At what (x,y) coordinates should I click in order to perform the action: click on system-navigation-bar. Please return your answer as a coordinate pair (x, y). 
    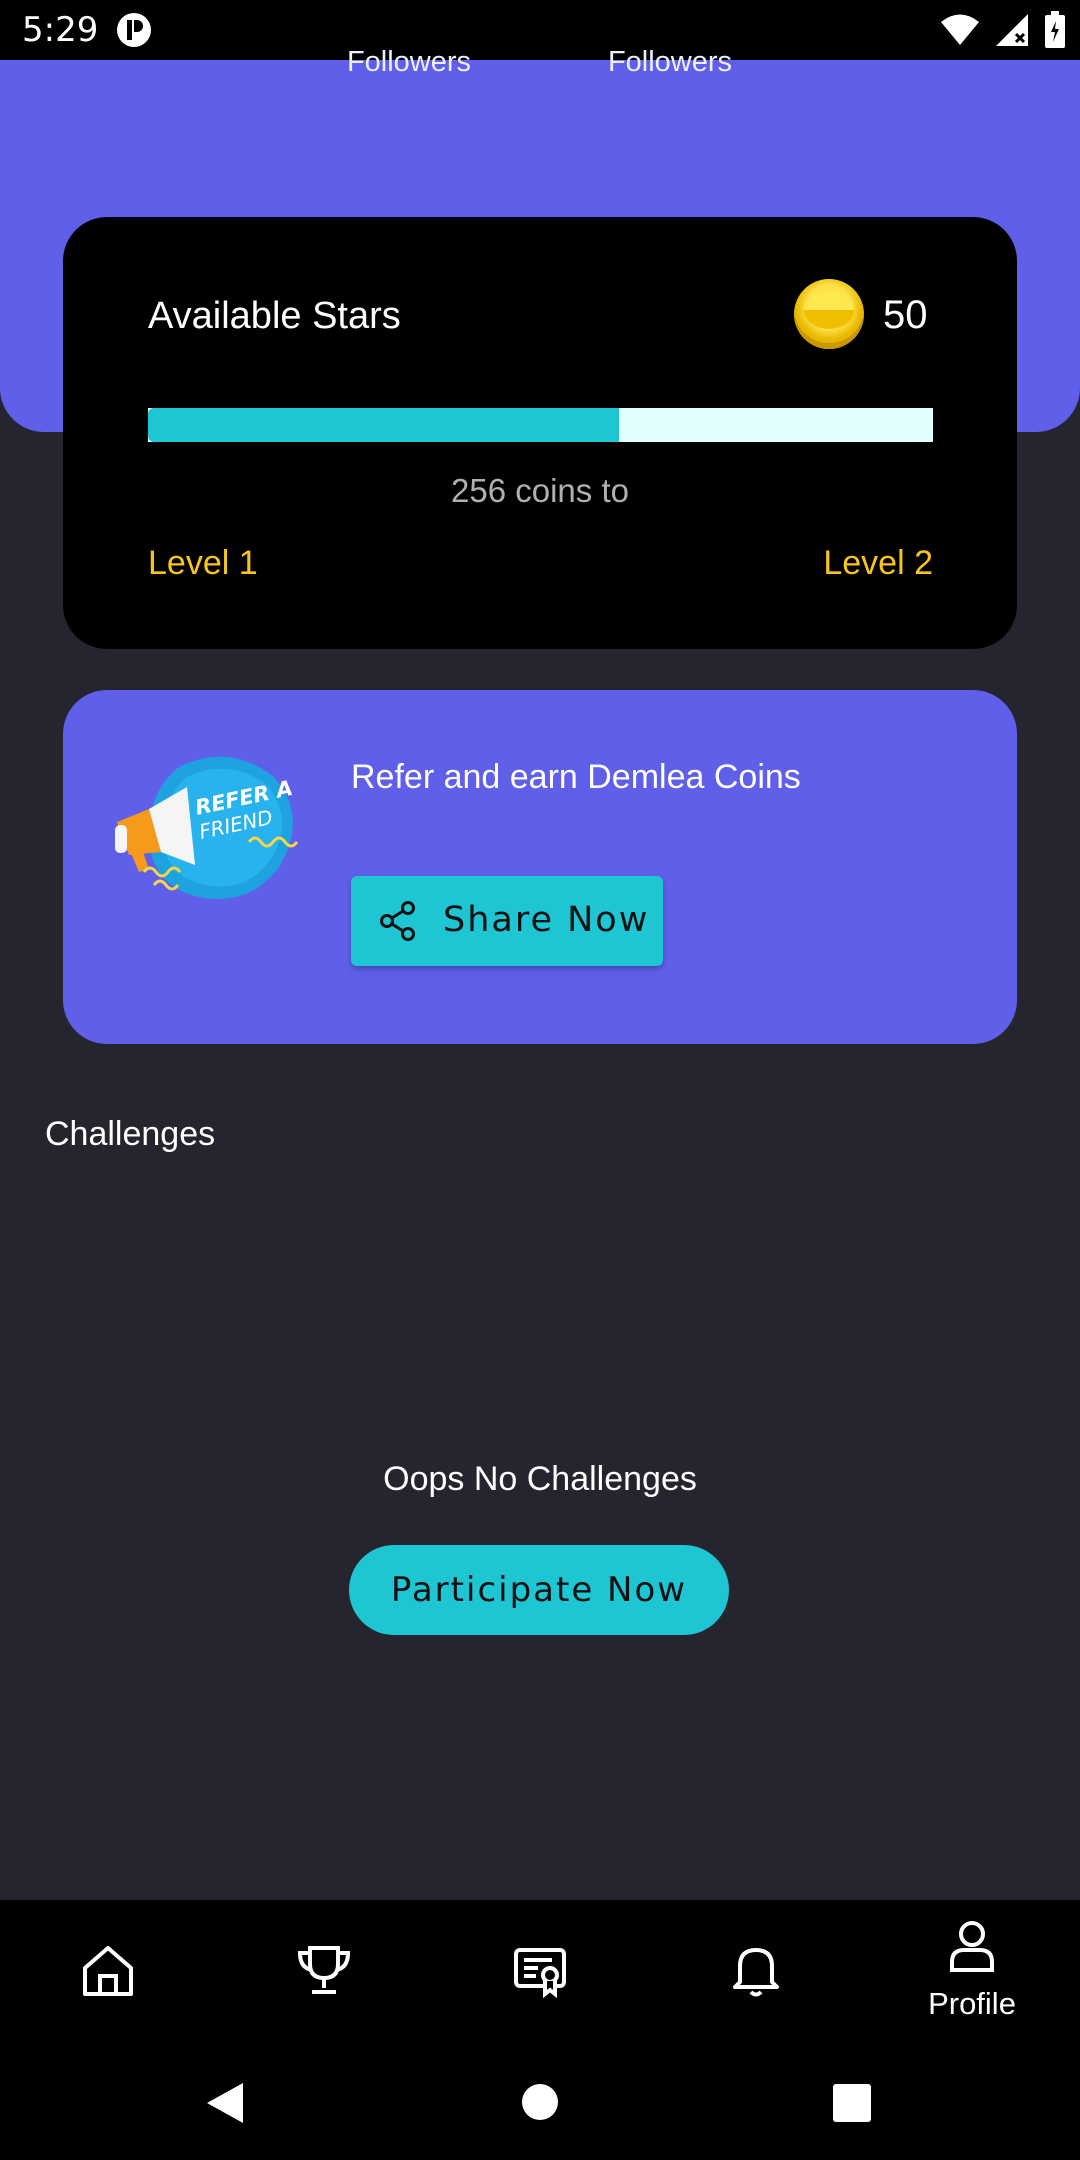
    Looking at the image, I should click on (540, 2100).